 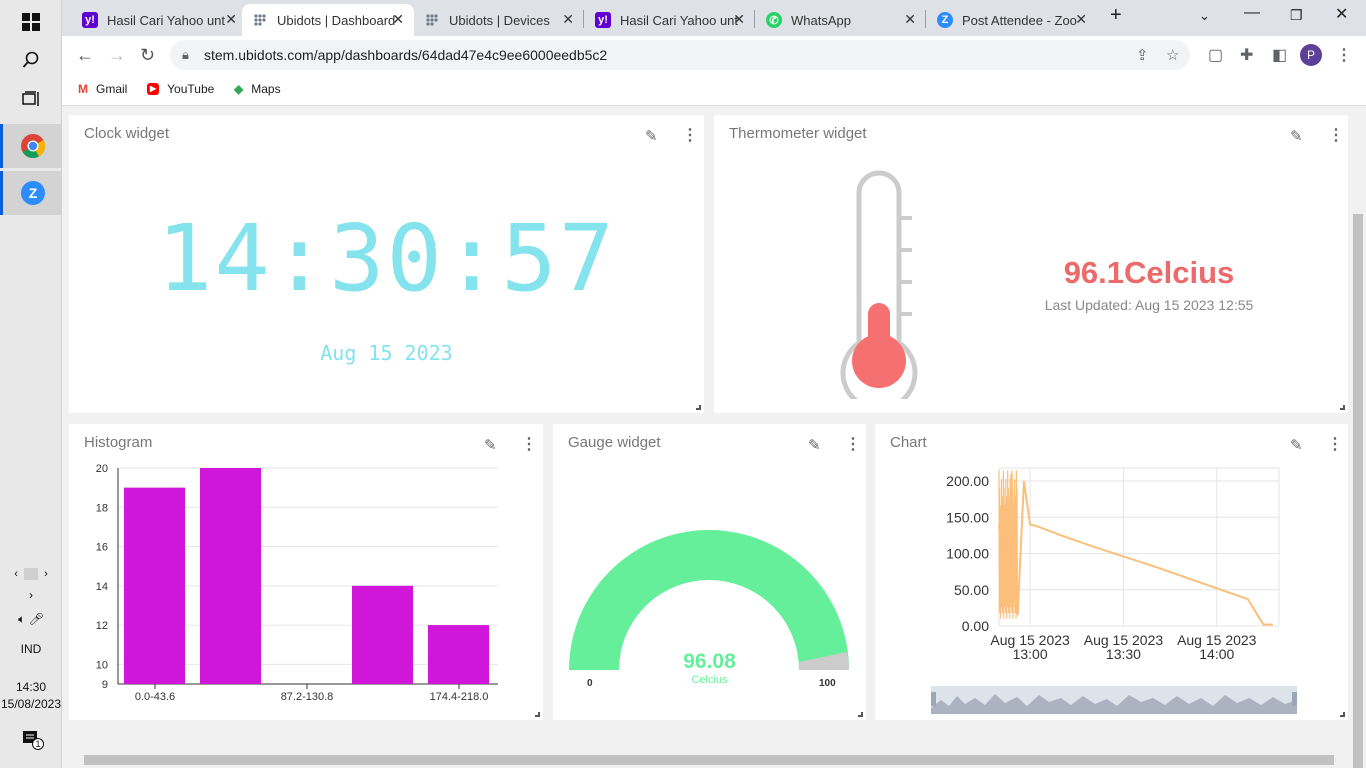 What do you see at coordinates (31, 193) in the screenshot?
I see `zoom-icon: Z` at bounding box center [31, 193].